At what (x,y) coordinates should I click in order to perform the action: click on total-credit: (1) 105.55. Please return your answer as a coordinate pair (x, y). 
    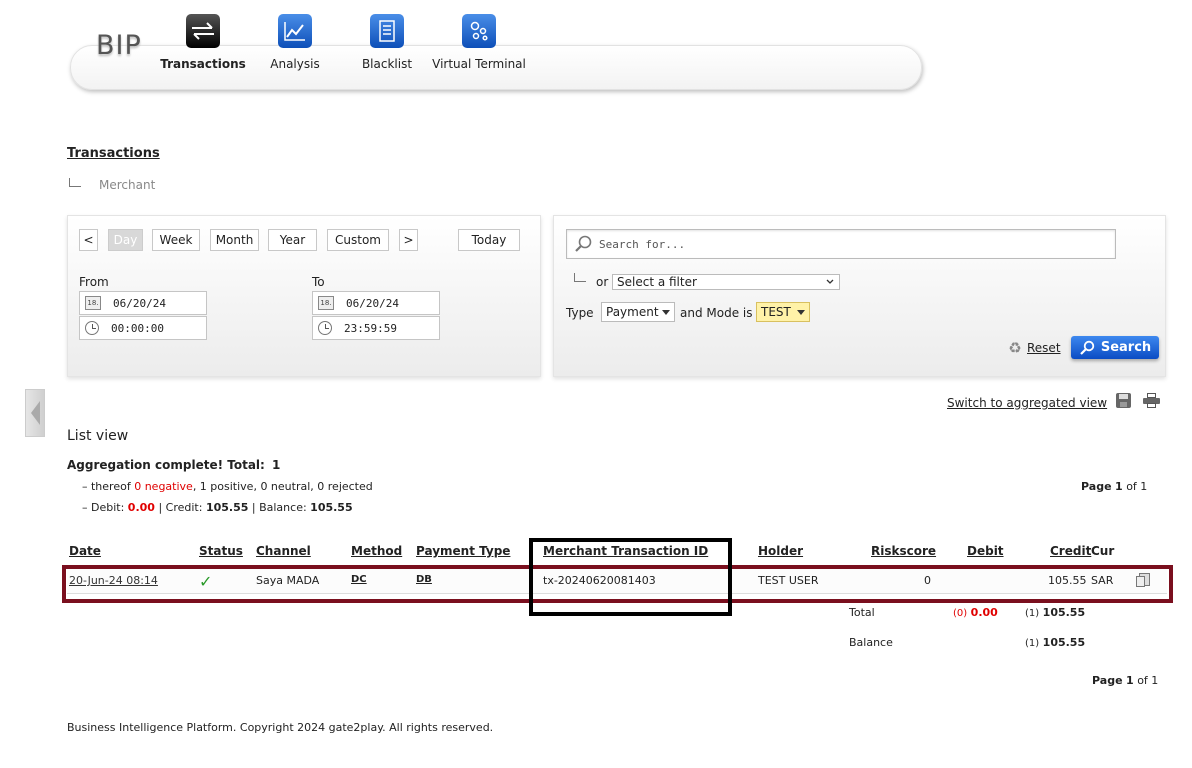
    Looking at the image, I should click on (1055, 612).